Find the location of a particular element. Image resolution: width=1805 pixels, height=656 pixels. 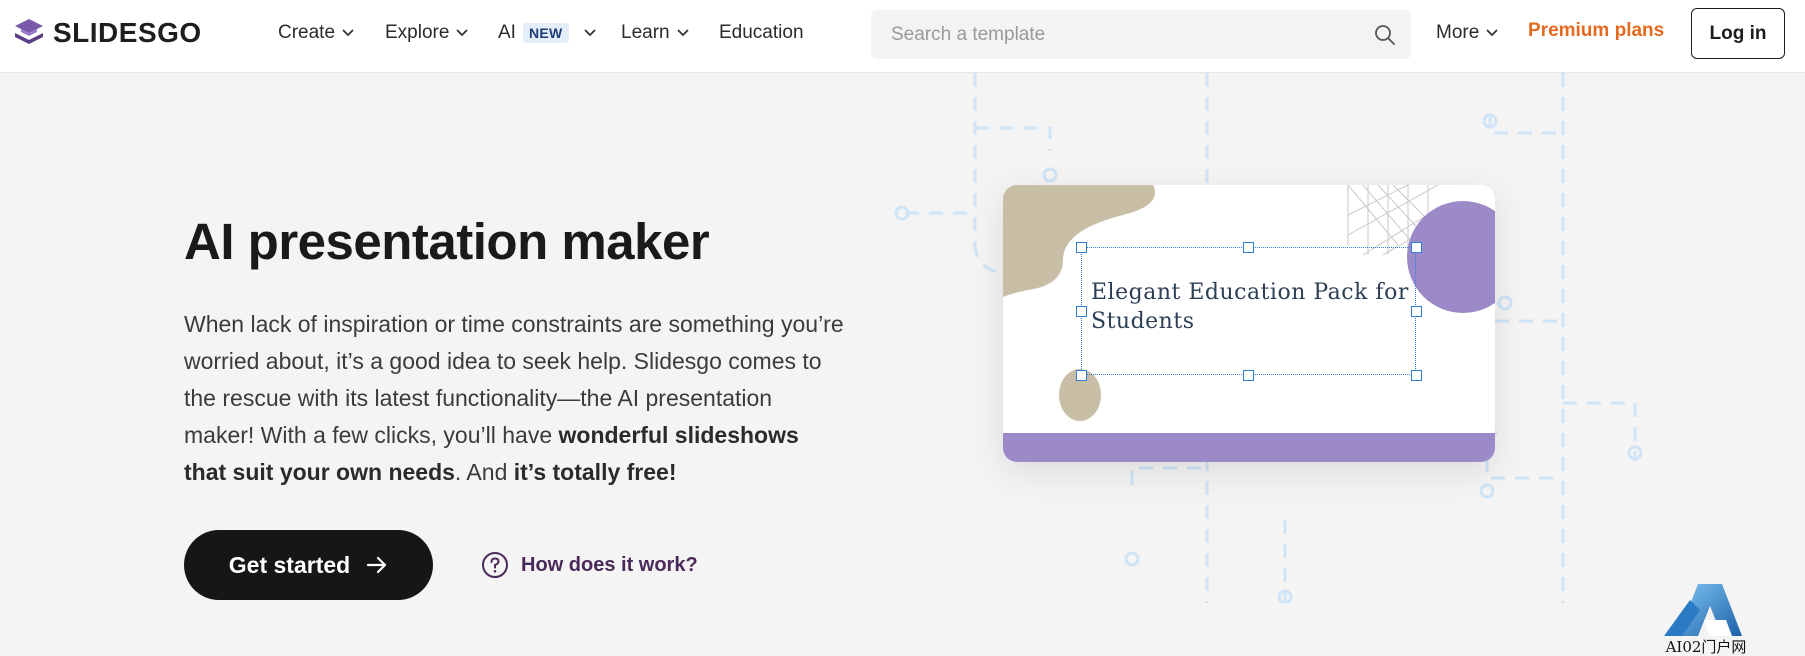

nav-more-label: More is located at coordinates (1458, 32).